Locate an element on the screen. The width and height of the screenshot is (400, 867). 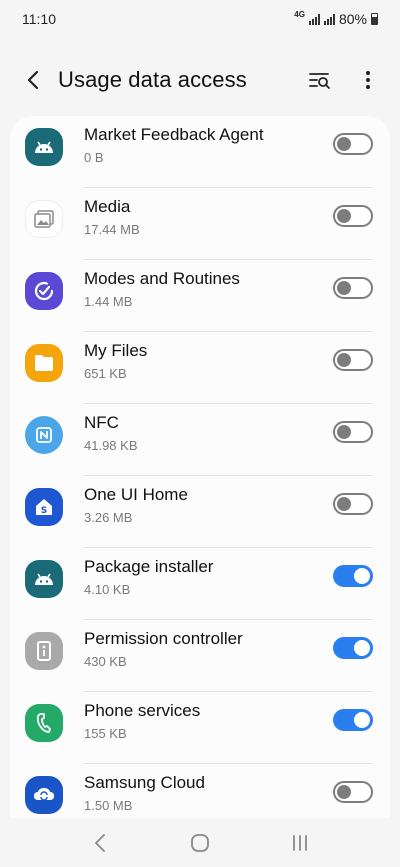
app-size: 1.44 MB is located at coordinates (108, 301).